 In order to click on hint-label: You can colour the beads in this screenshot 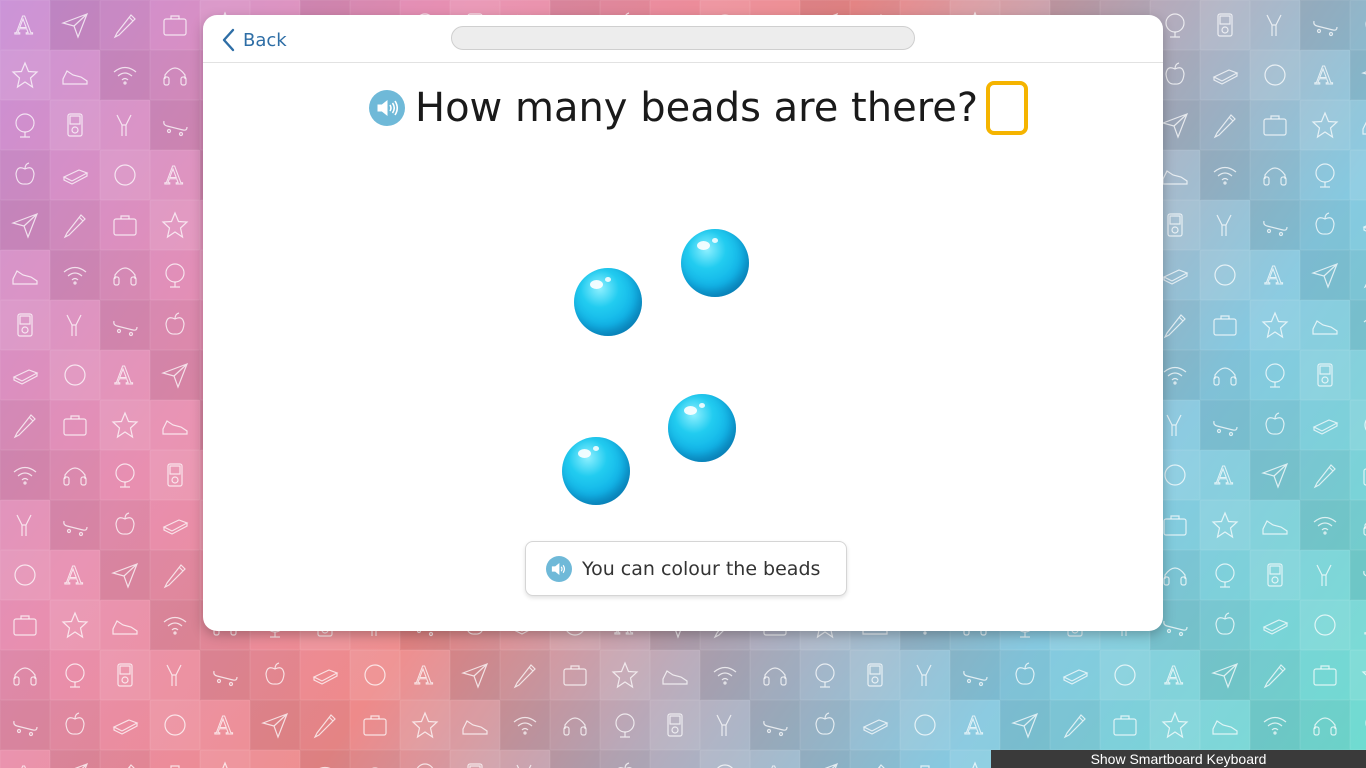, I will do `click(701, 568)`.